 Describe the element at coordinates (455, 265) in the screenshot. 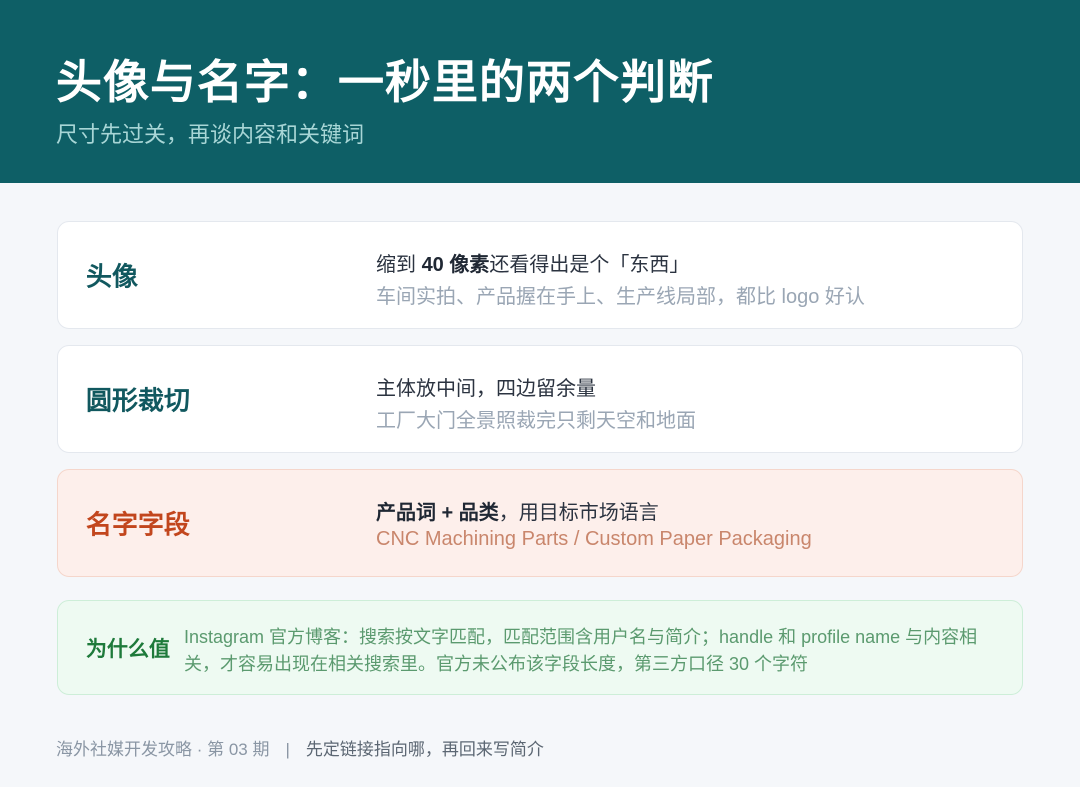

I see `card-main-text-bold: 40 像素` at that location.